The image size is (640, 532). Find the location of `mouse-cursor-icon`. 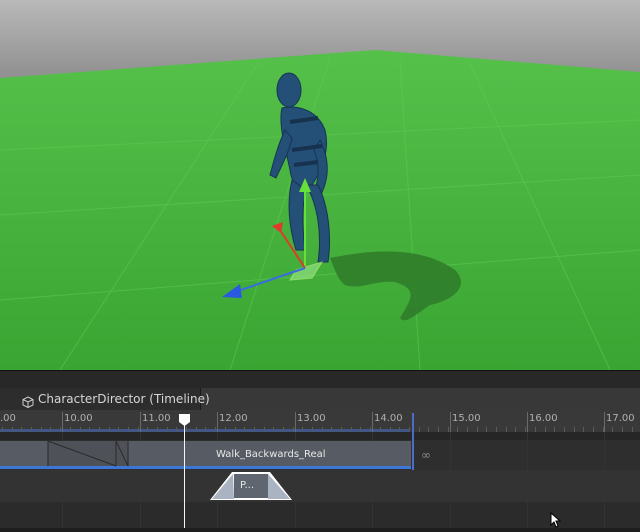

mouse-cursor-icon is located at coordinates (556, 519).